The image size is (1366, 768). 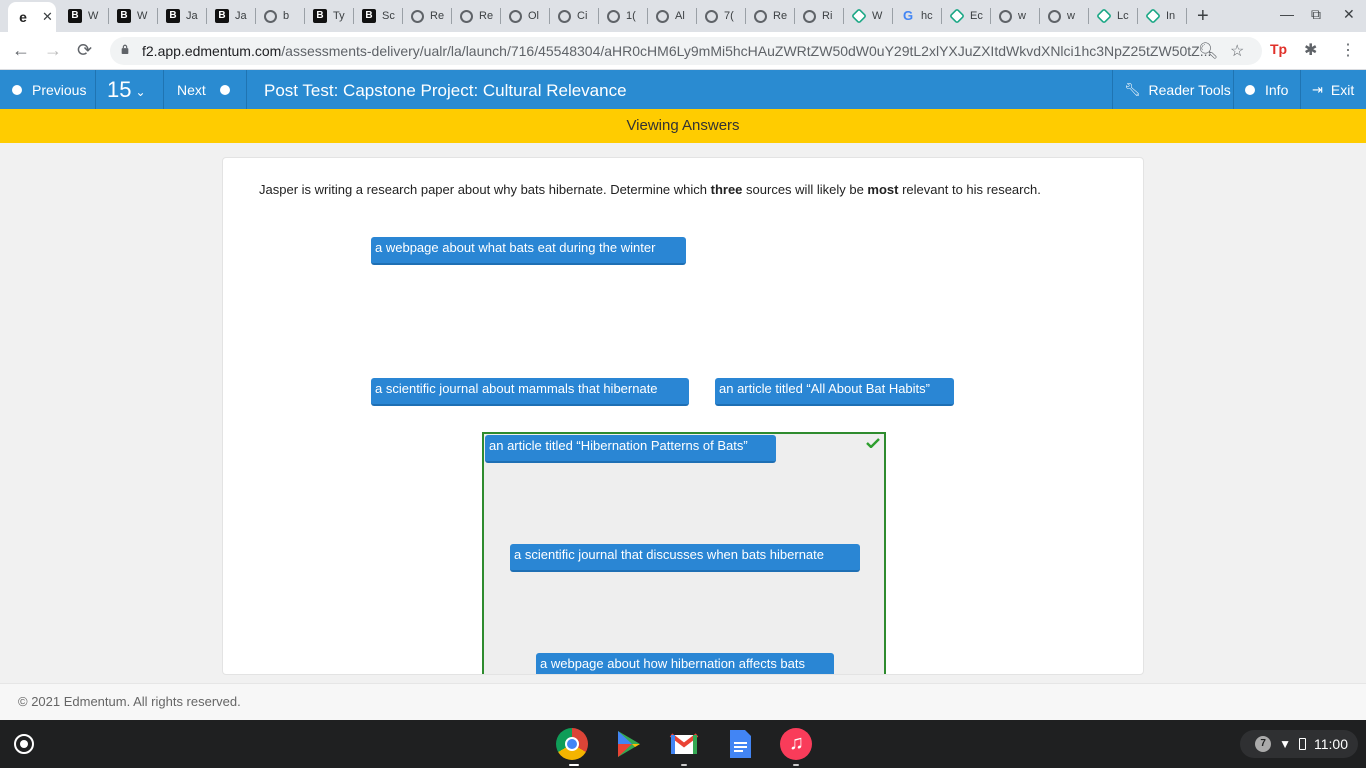 I want to click on tab-label: Re, so click(x=437, y=16).